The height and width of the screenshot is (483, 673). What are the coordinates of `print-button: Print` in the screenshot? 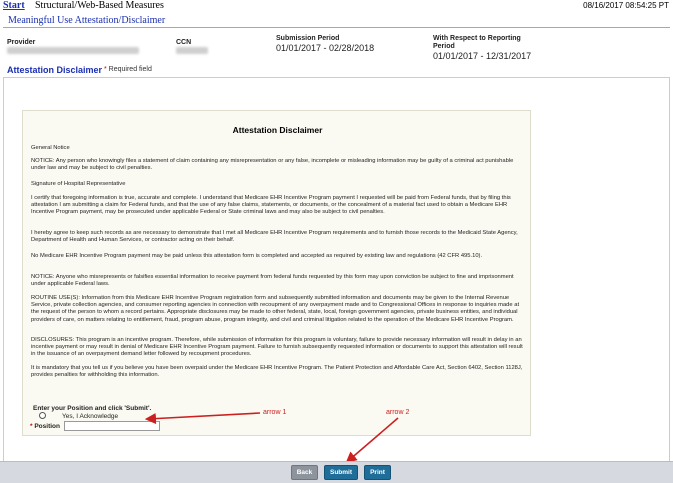 It's located at (377, 472).